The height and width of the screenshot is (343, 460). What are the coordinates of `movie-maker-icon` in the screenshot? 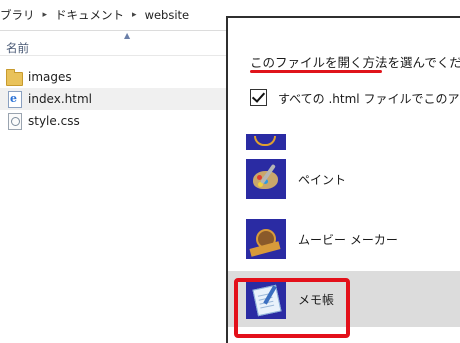 It's located at (266, 239).